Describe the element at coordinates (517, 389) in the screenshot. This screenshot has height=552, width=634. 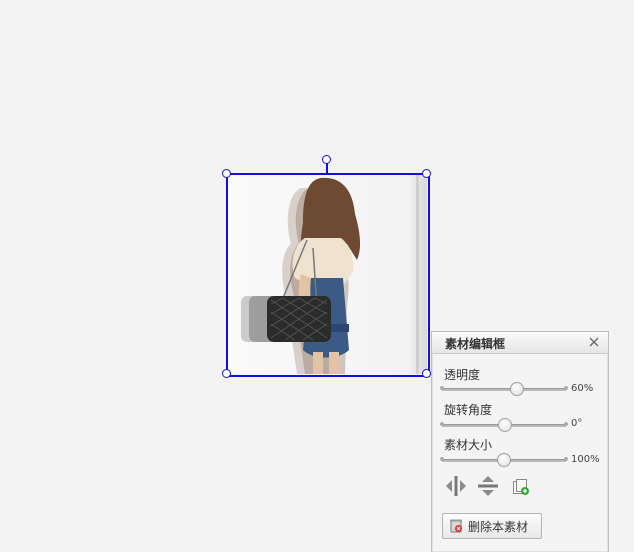
I see `opacity-slider-thumb` at that location.